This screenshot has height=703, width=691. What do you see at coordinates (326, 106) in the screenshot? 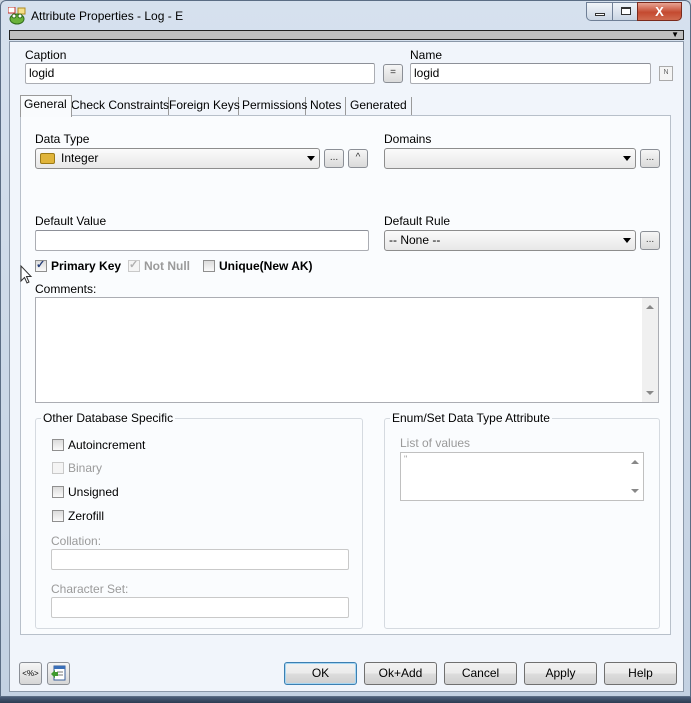
I see `tab-notes: Notes` at bounding box center [326, 106].